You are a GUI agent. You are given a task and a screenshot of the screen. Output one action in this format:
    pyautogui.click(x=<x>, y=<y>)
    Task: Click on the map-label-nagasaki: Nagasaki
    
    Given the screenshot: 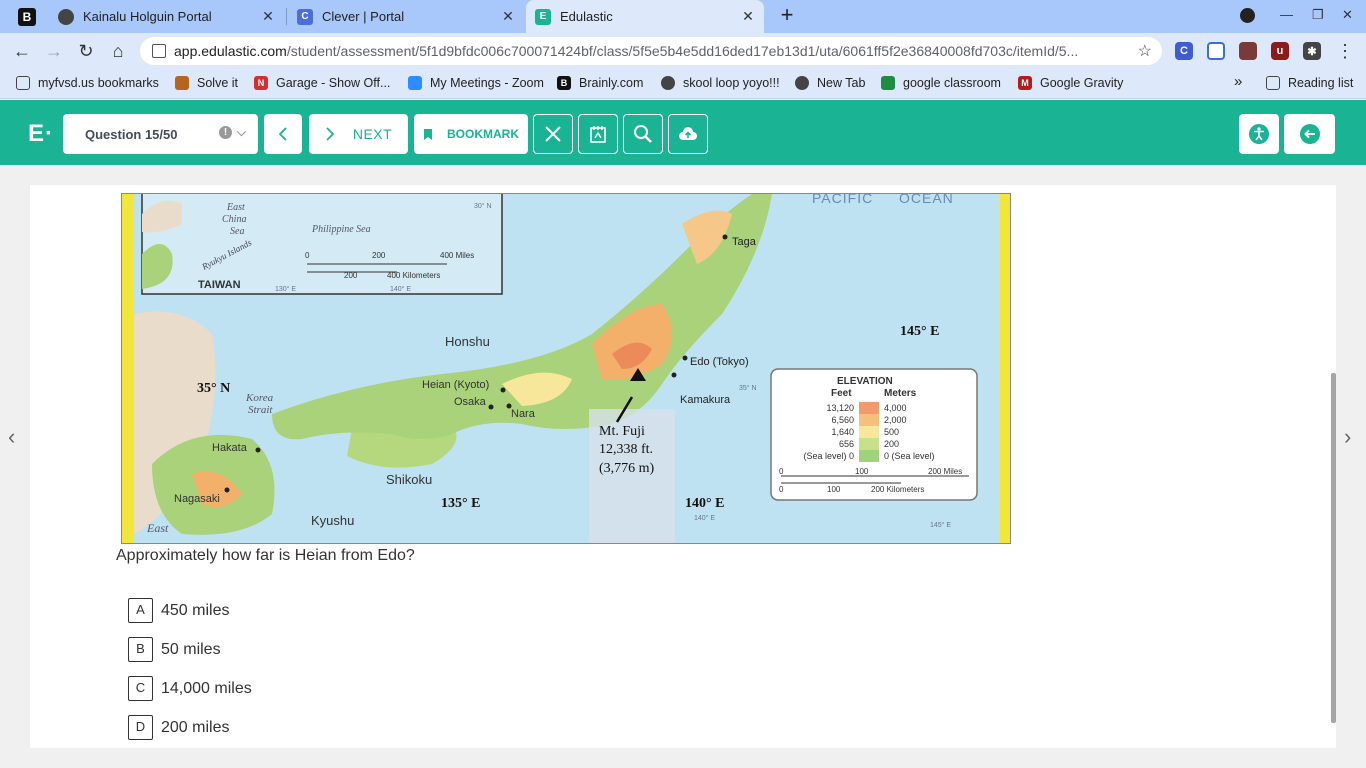 What is the action you would take?
    pyautogui.click(x=197, y=499)
    